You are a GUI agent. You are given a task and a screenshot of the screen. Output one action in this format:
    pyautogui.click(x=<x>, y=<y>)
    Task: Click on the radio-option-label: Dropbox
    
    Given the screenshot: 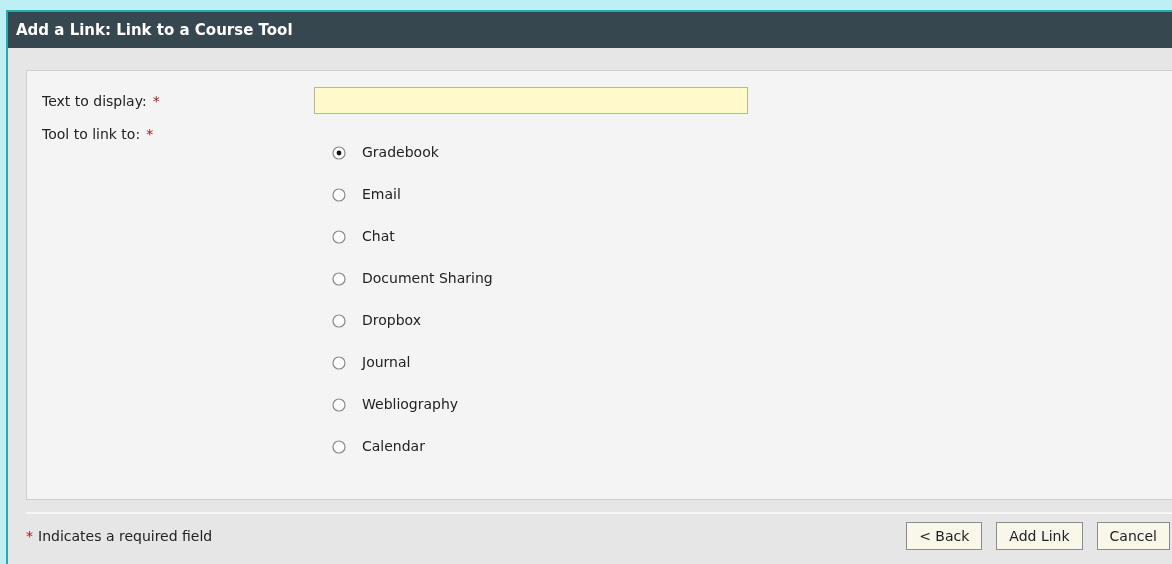 What is the action you would take?
    pyautogui.click(x=391, y=320)
    